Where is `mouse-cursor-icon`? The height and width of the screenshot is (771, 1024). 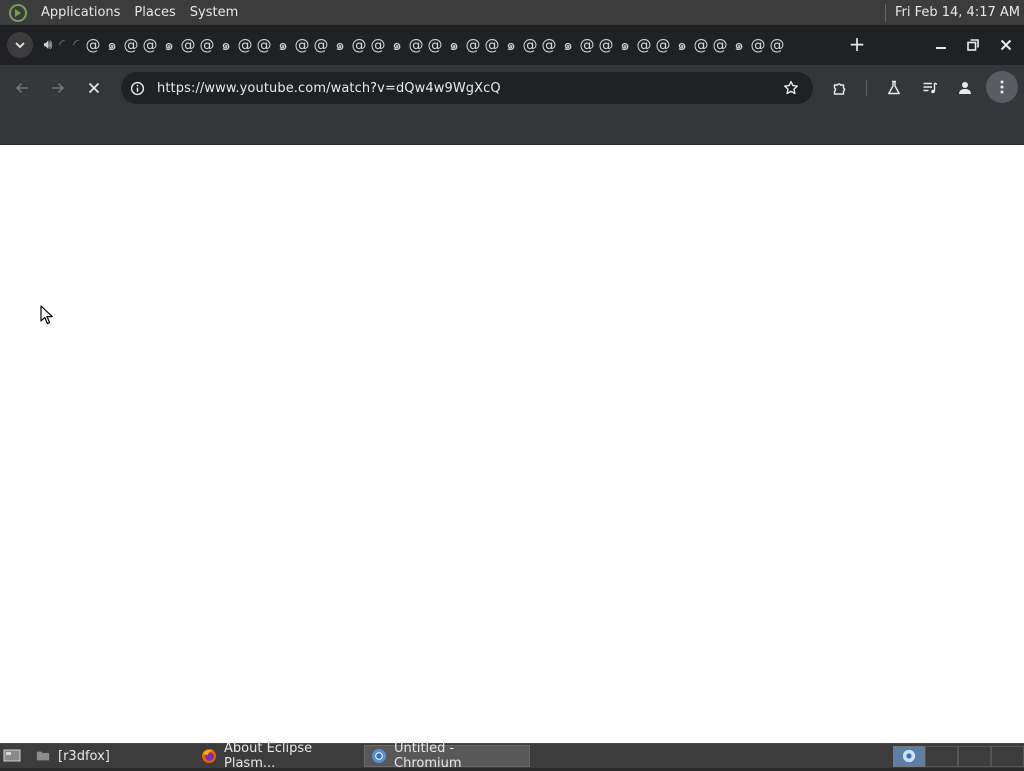
mouse-cursor-icon is located at coordinates (46, 315).